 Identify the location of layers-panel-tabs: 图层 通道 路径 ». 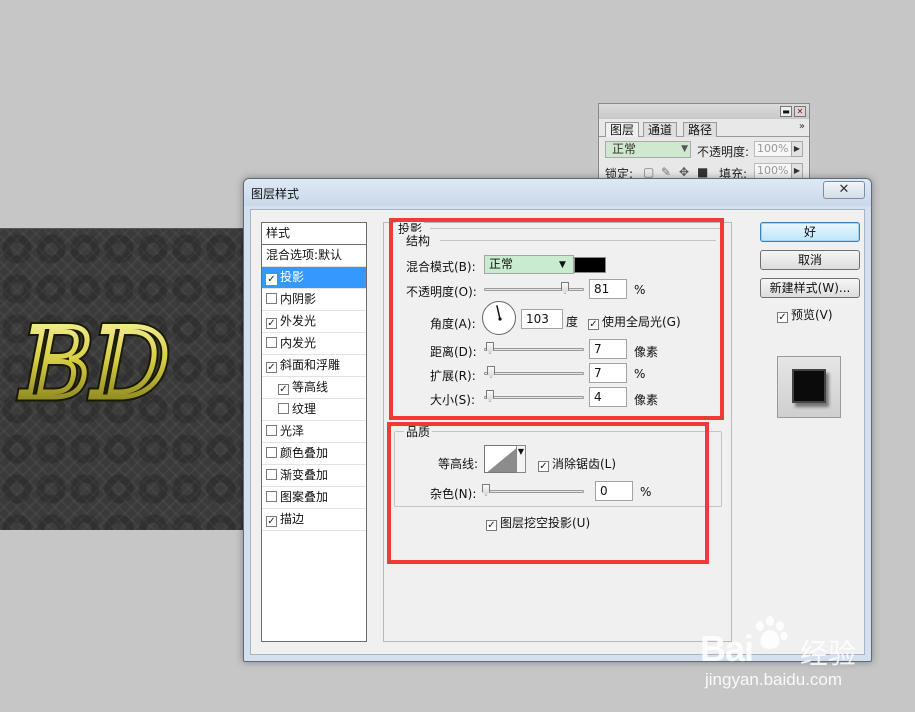
(704, 128).